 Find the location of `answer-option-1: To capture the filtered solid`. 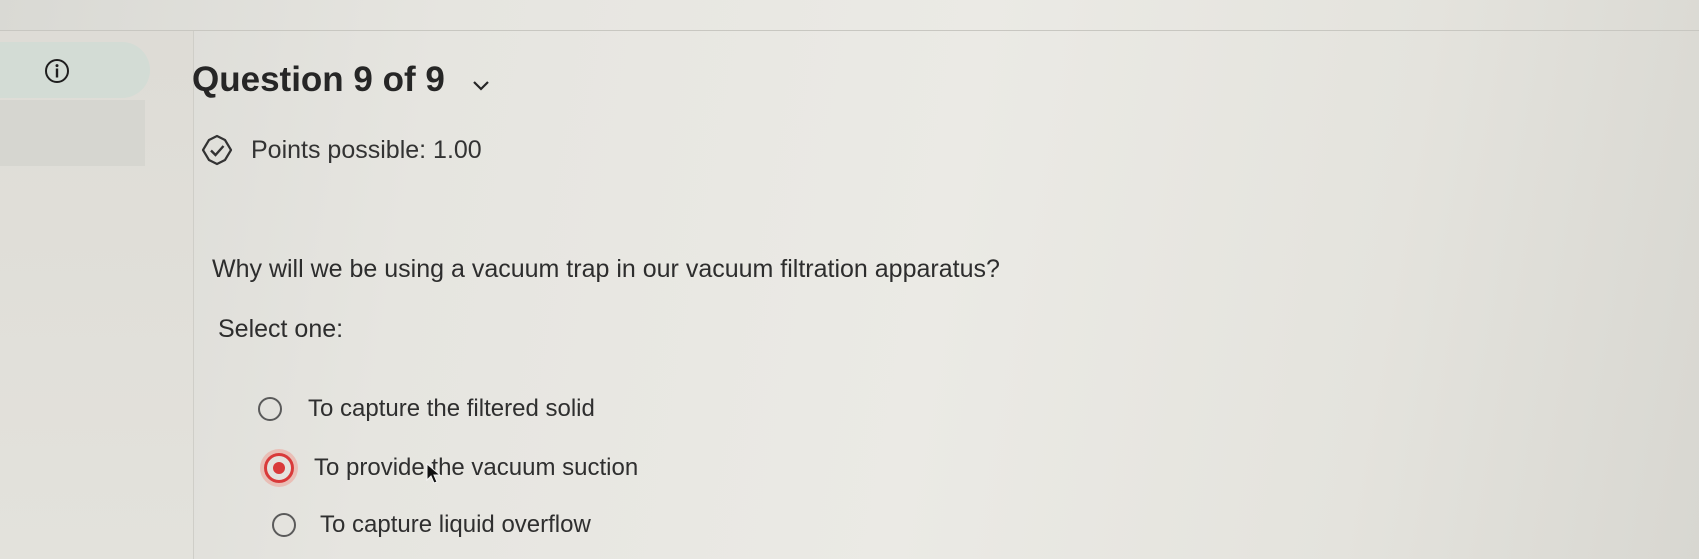

answer-option-1: To capture the filtered solid is located at coordinates (440, 409).